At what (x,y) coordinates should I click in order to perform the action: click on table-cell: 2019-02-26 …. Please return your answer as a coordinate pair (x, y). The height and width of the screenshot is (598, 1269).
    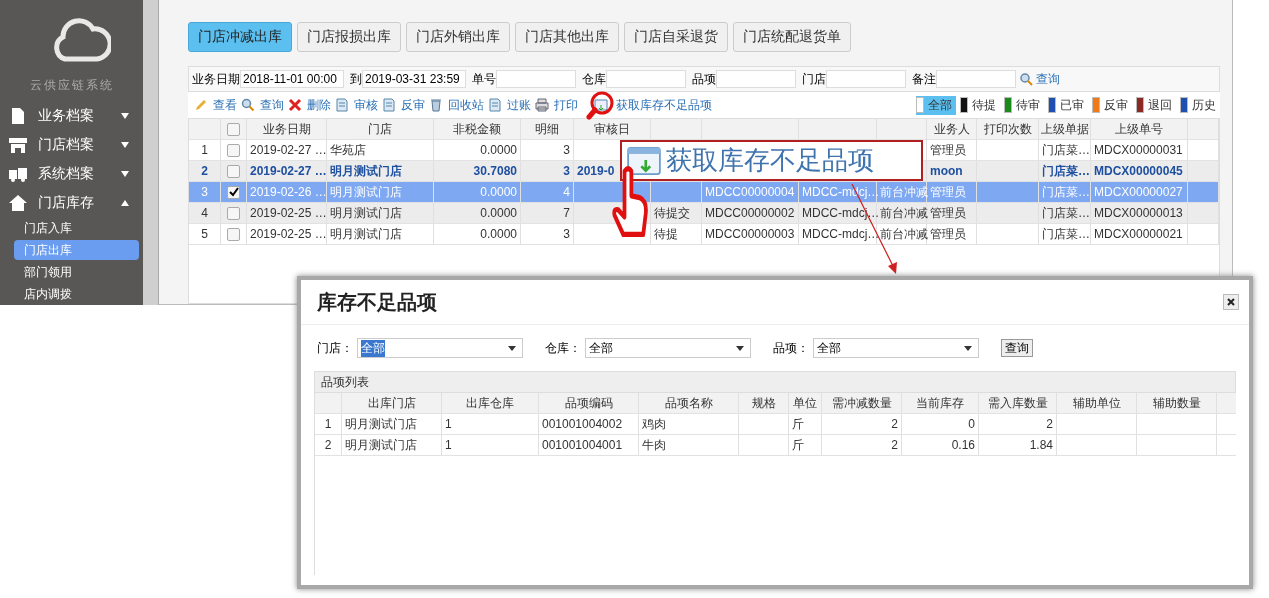
    Looking at the image, I should click on (288, 192).